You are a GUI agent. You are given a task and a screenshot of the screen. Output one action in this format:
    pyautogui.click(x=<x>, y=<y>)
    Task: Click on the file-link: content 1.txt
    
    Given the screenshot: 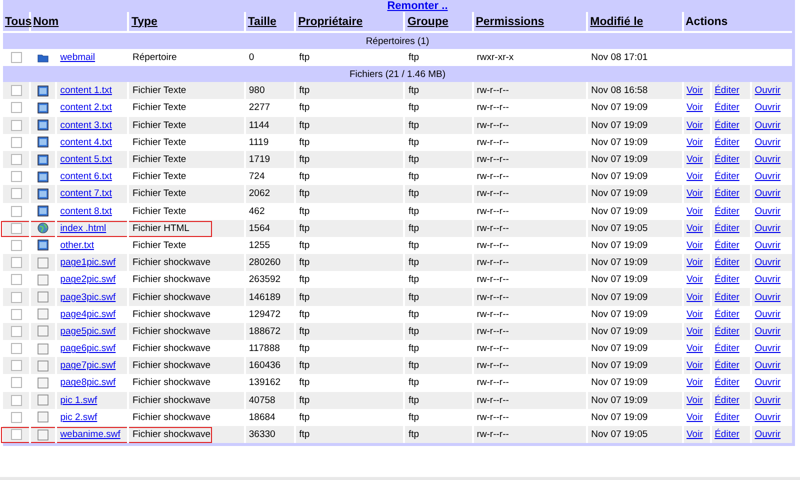 What is the action you would take?
    pyautogui.click(x=86, y=90)
    